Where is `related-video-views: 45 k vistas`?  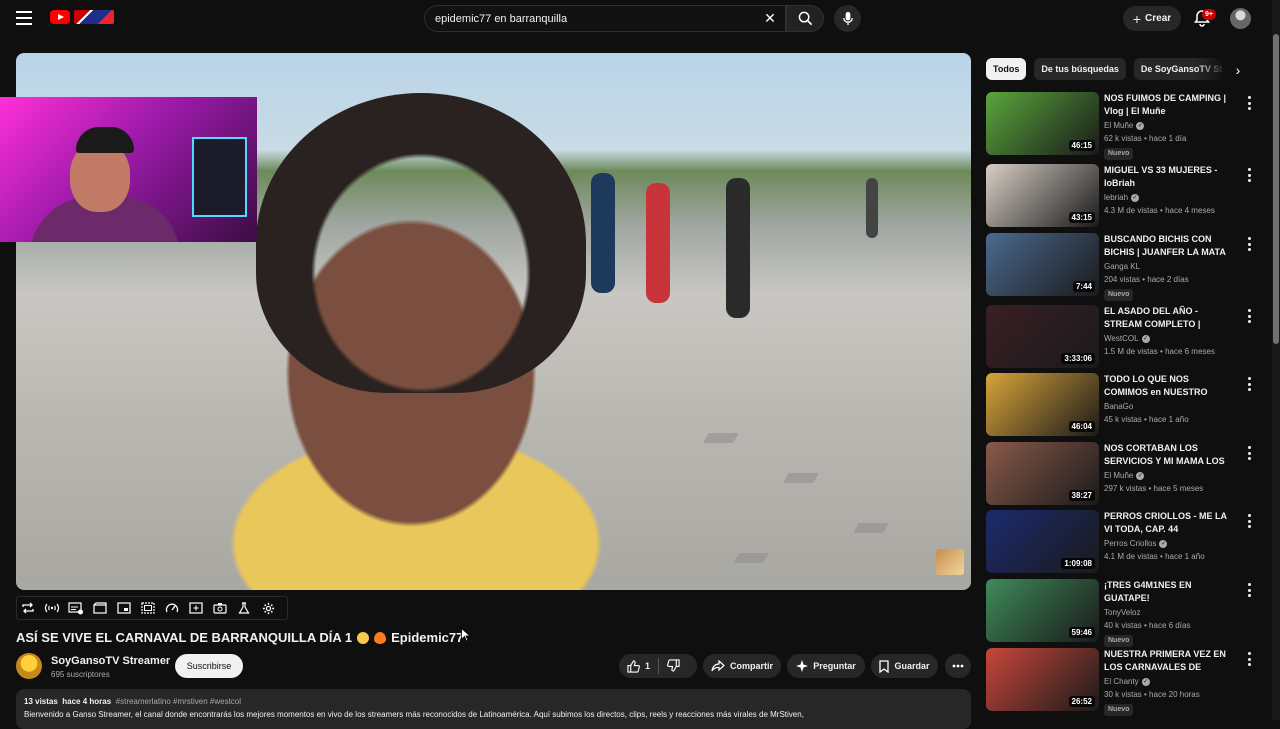 related-video-views: 45 k vistas is located at coordinates (1123, 419).